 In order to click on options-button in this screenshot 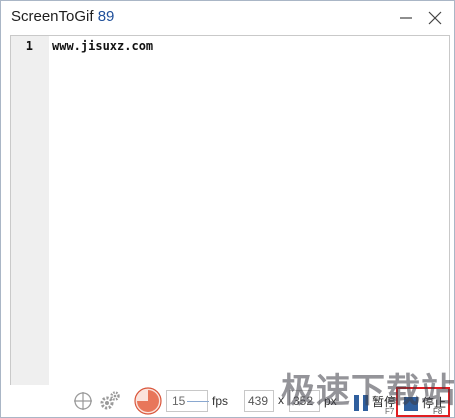, I will do `click(110, 401)`.